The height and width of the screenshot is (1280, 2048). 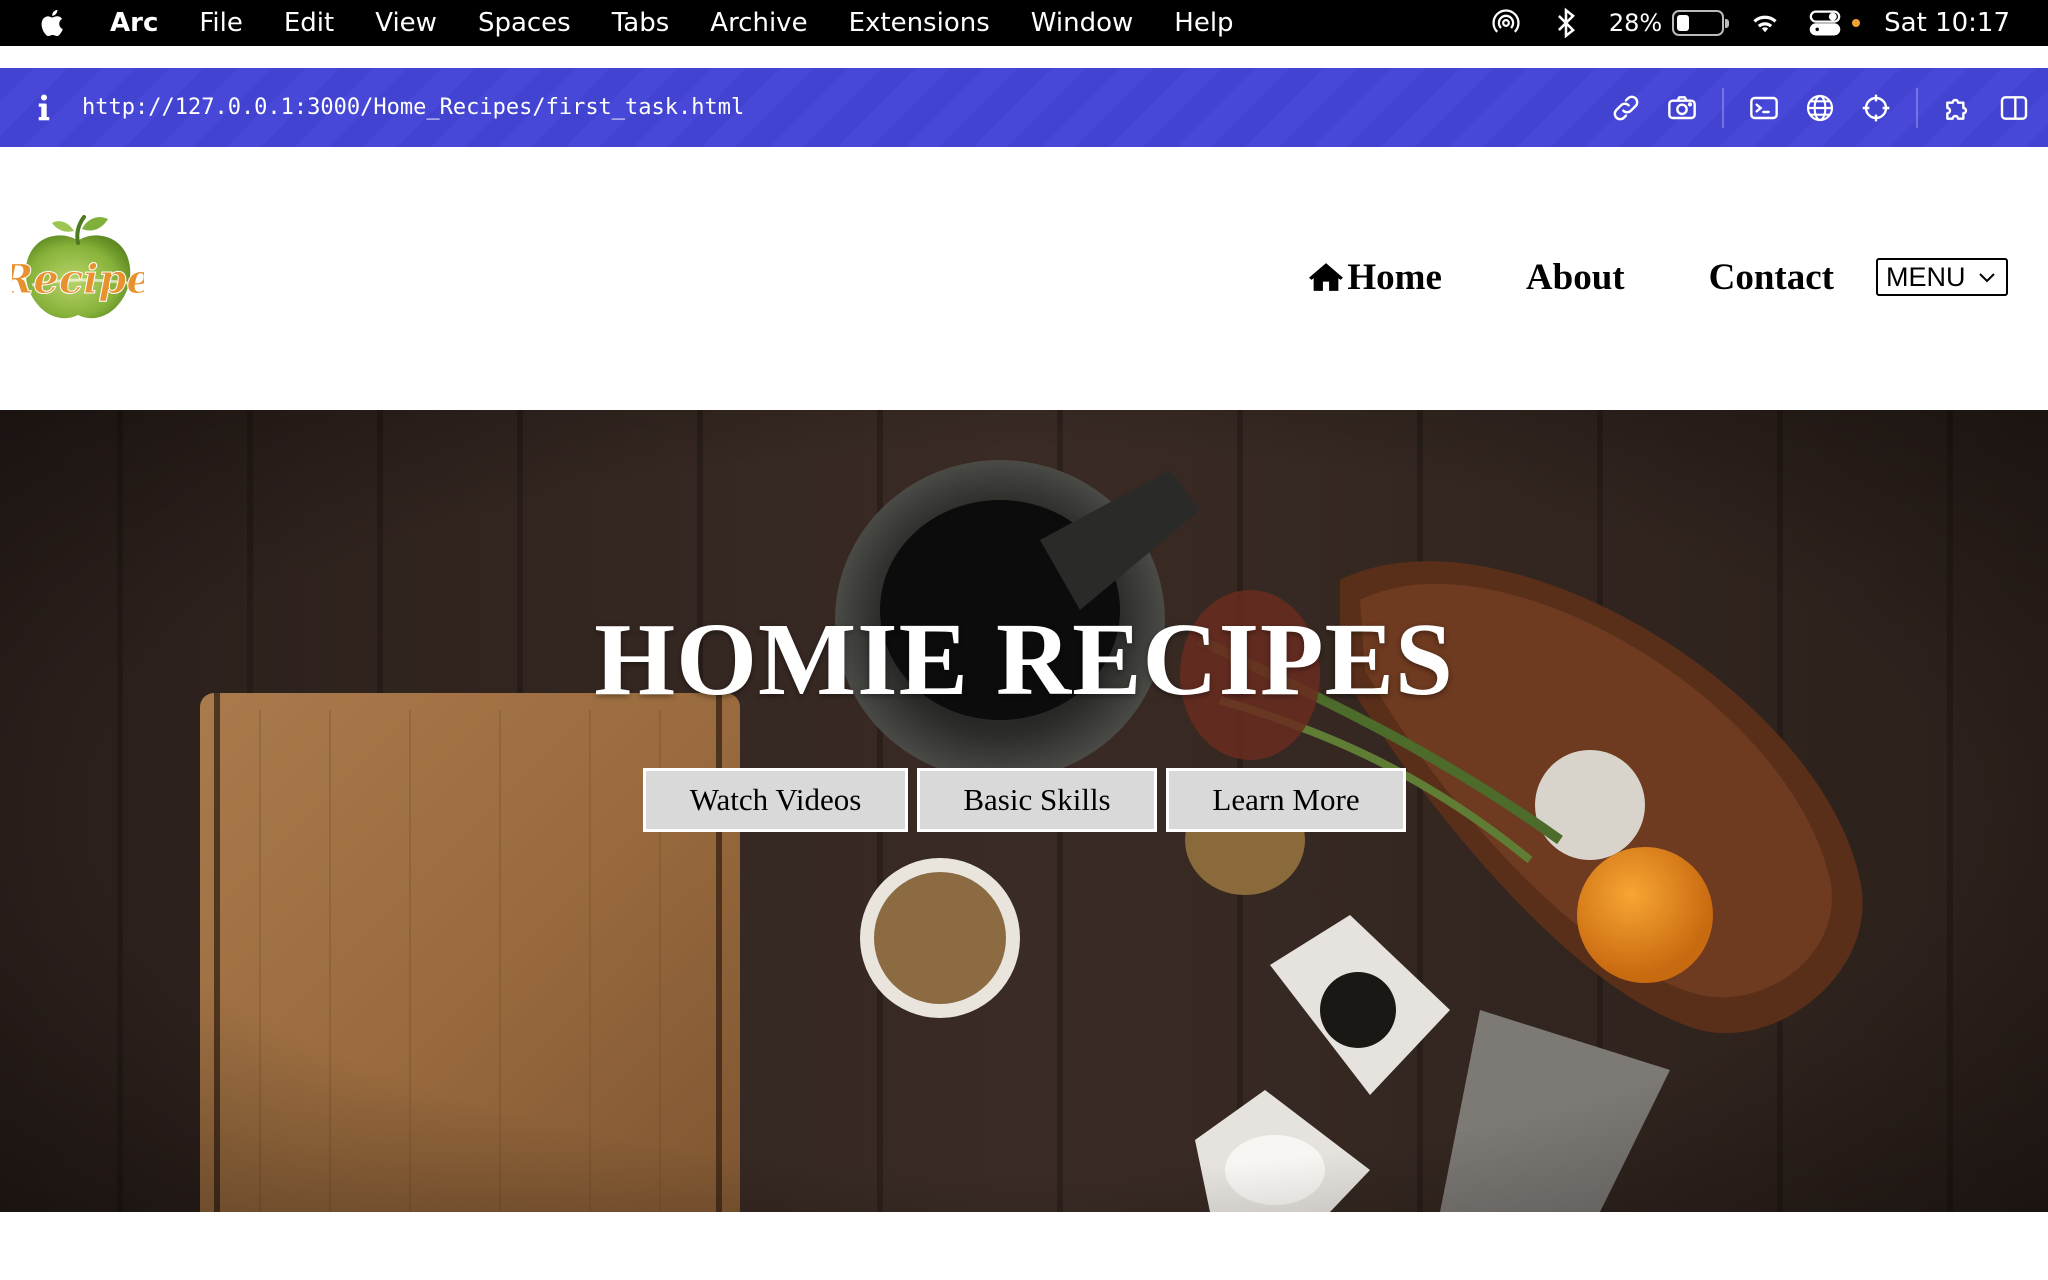 I want to click on control-center-icon, so click(x=1825, y=23).